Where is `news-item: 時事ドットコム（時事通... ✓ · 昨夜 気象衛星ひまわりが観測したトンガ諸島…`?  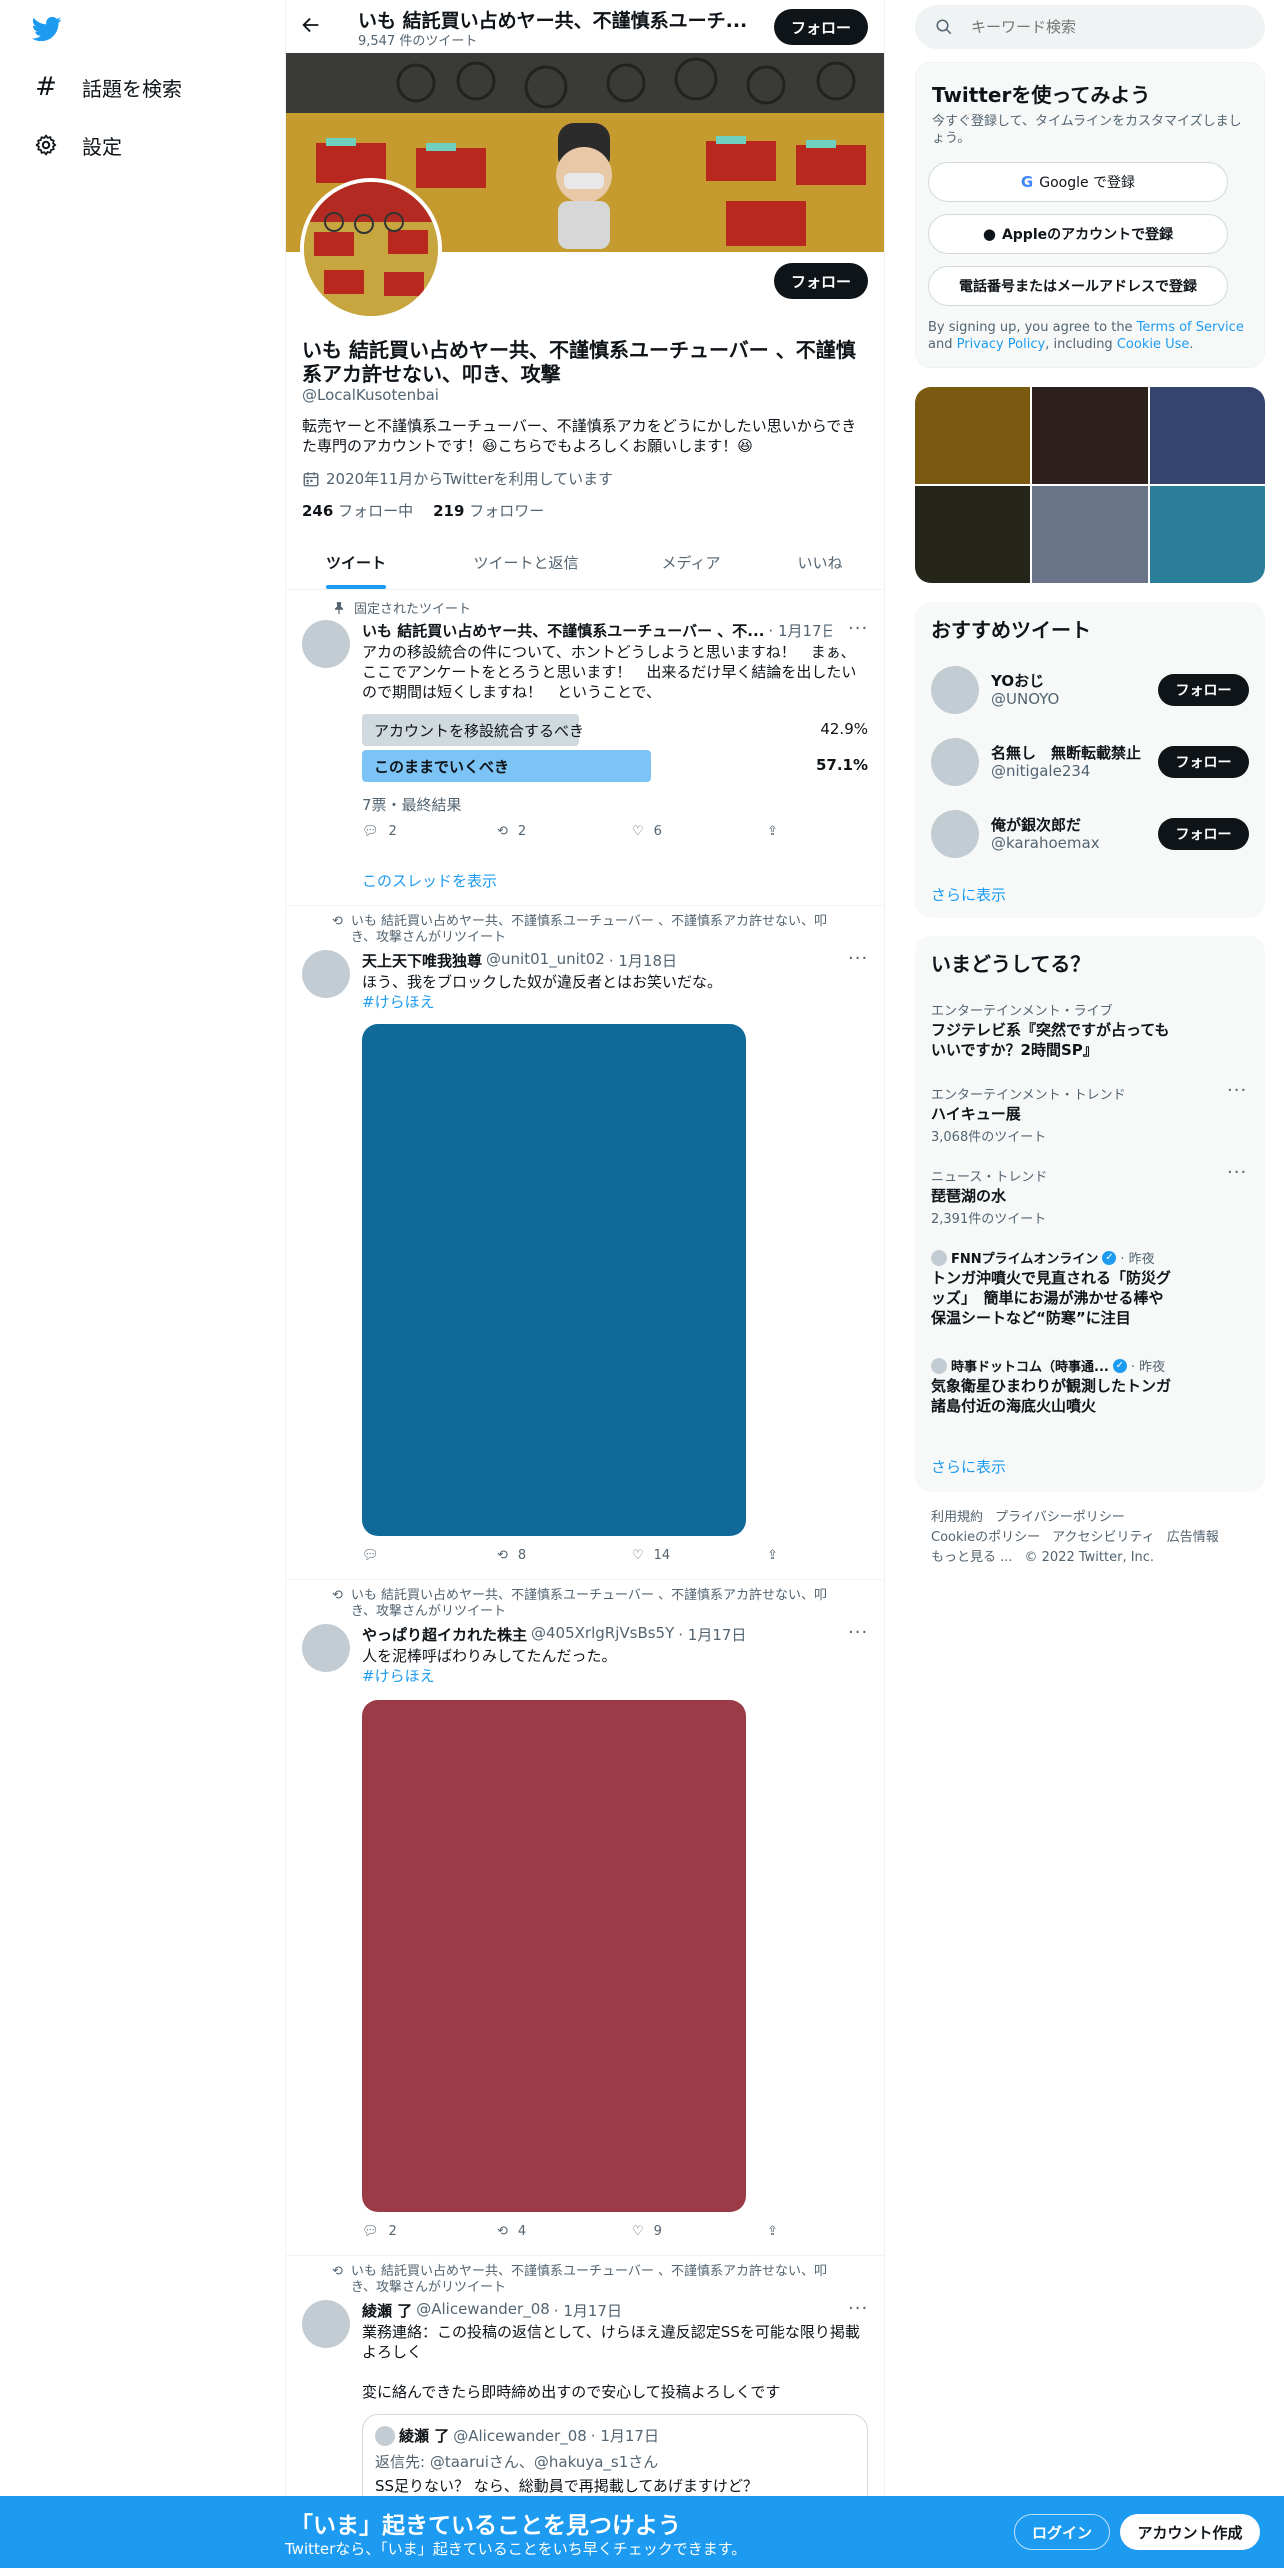 news-item: 時事ドットコム（時事通... ✓ · 昨夜 気象衛星ひまわりが観測したトンガ諸島… is located at coordinates (1090, 1388).